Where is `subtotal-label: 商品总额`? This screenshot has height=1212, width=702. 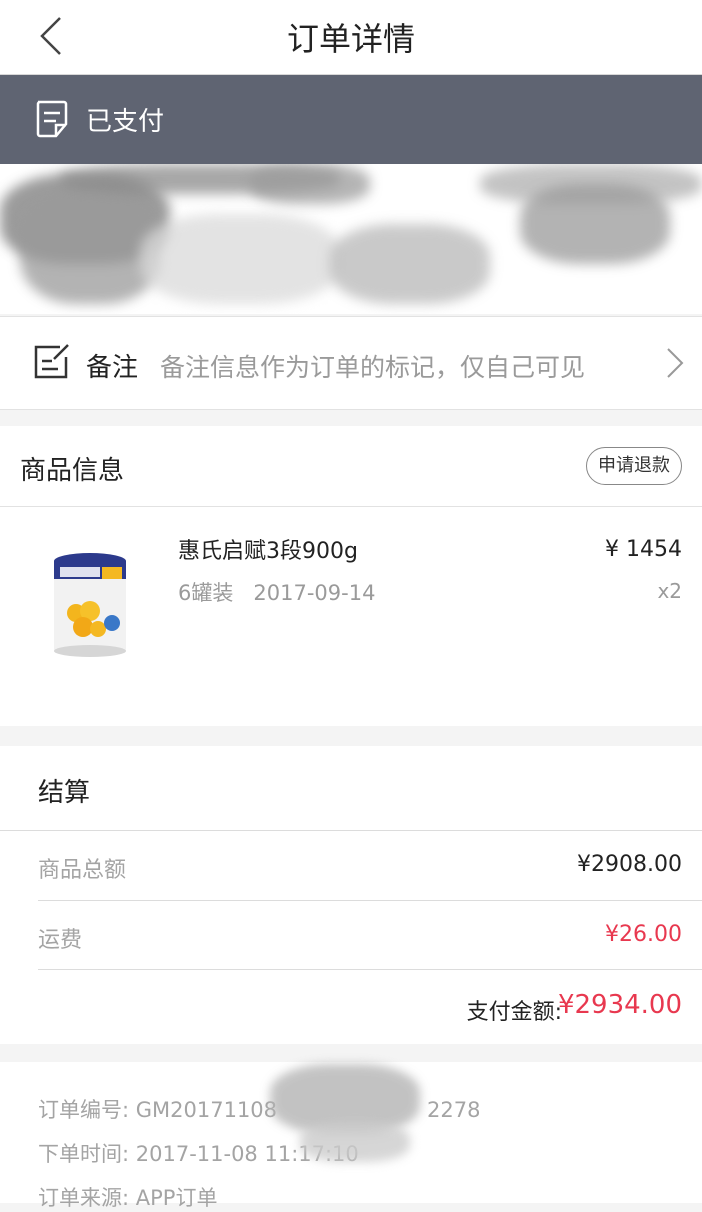 subtotal-label: 商品总额 is located at coordinates (82, 870).